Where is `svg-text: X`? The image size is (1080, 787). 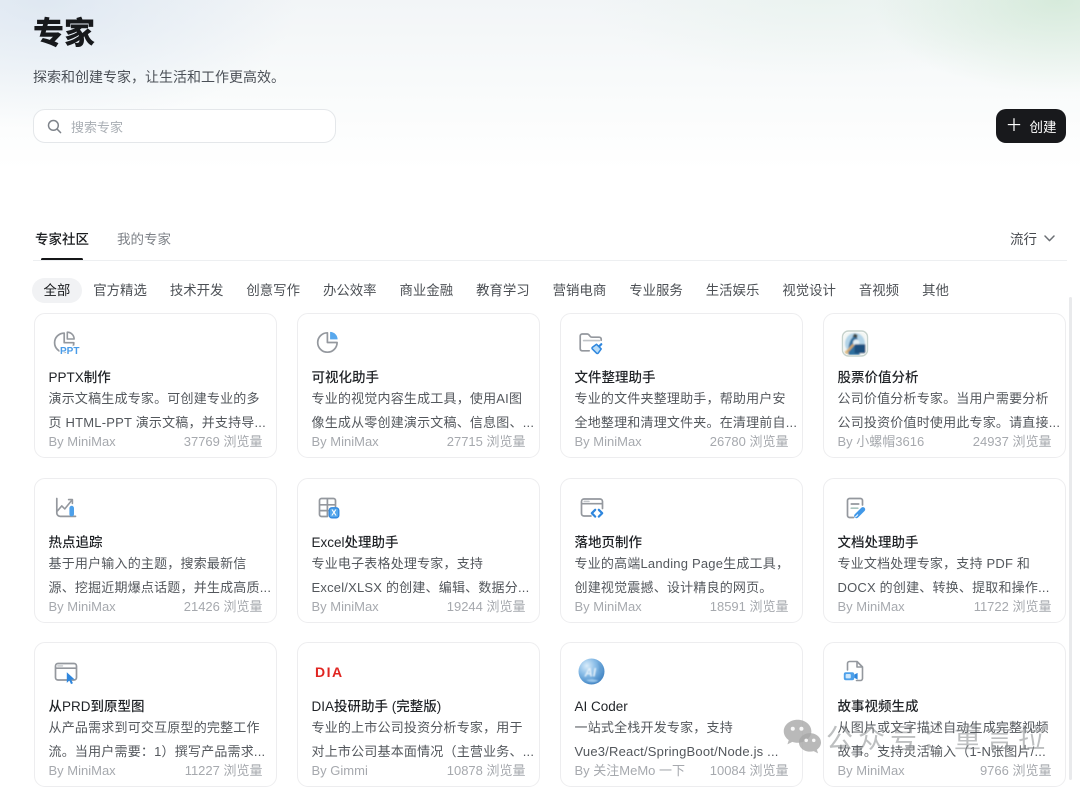
svg-text: X is located at coordinates (334, 512).